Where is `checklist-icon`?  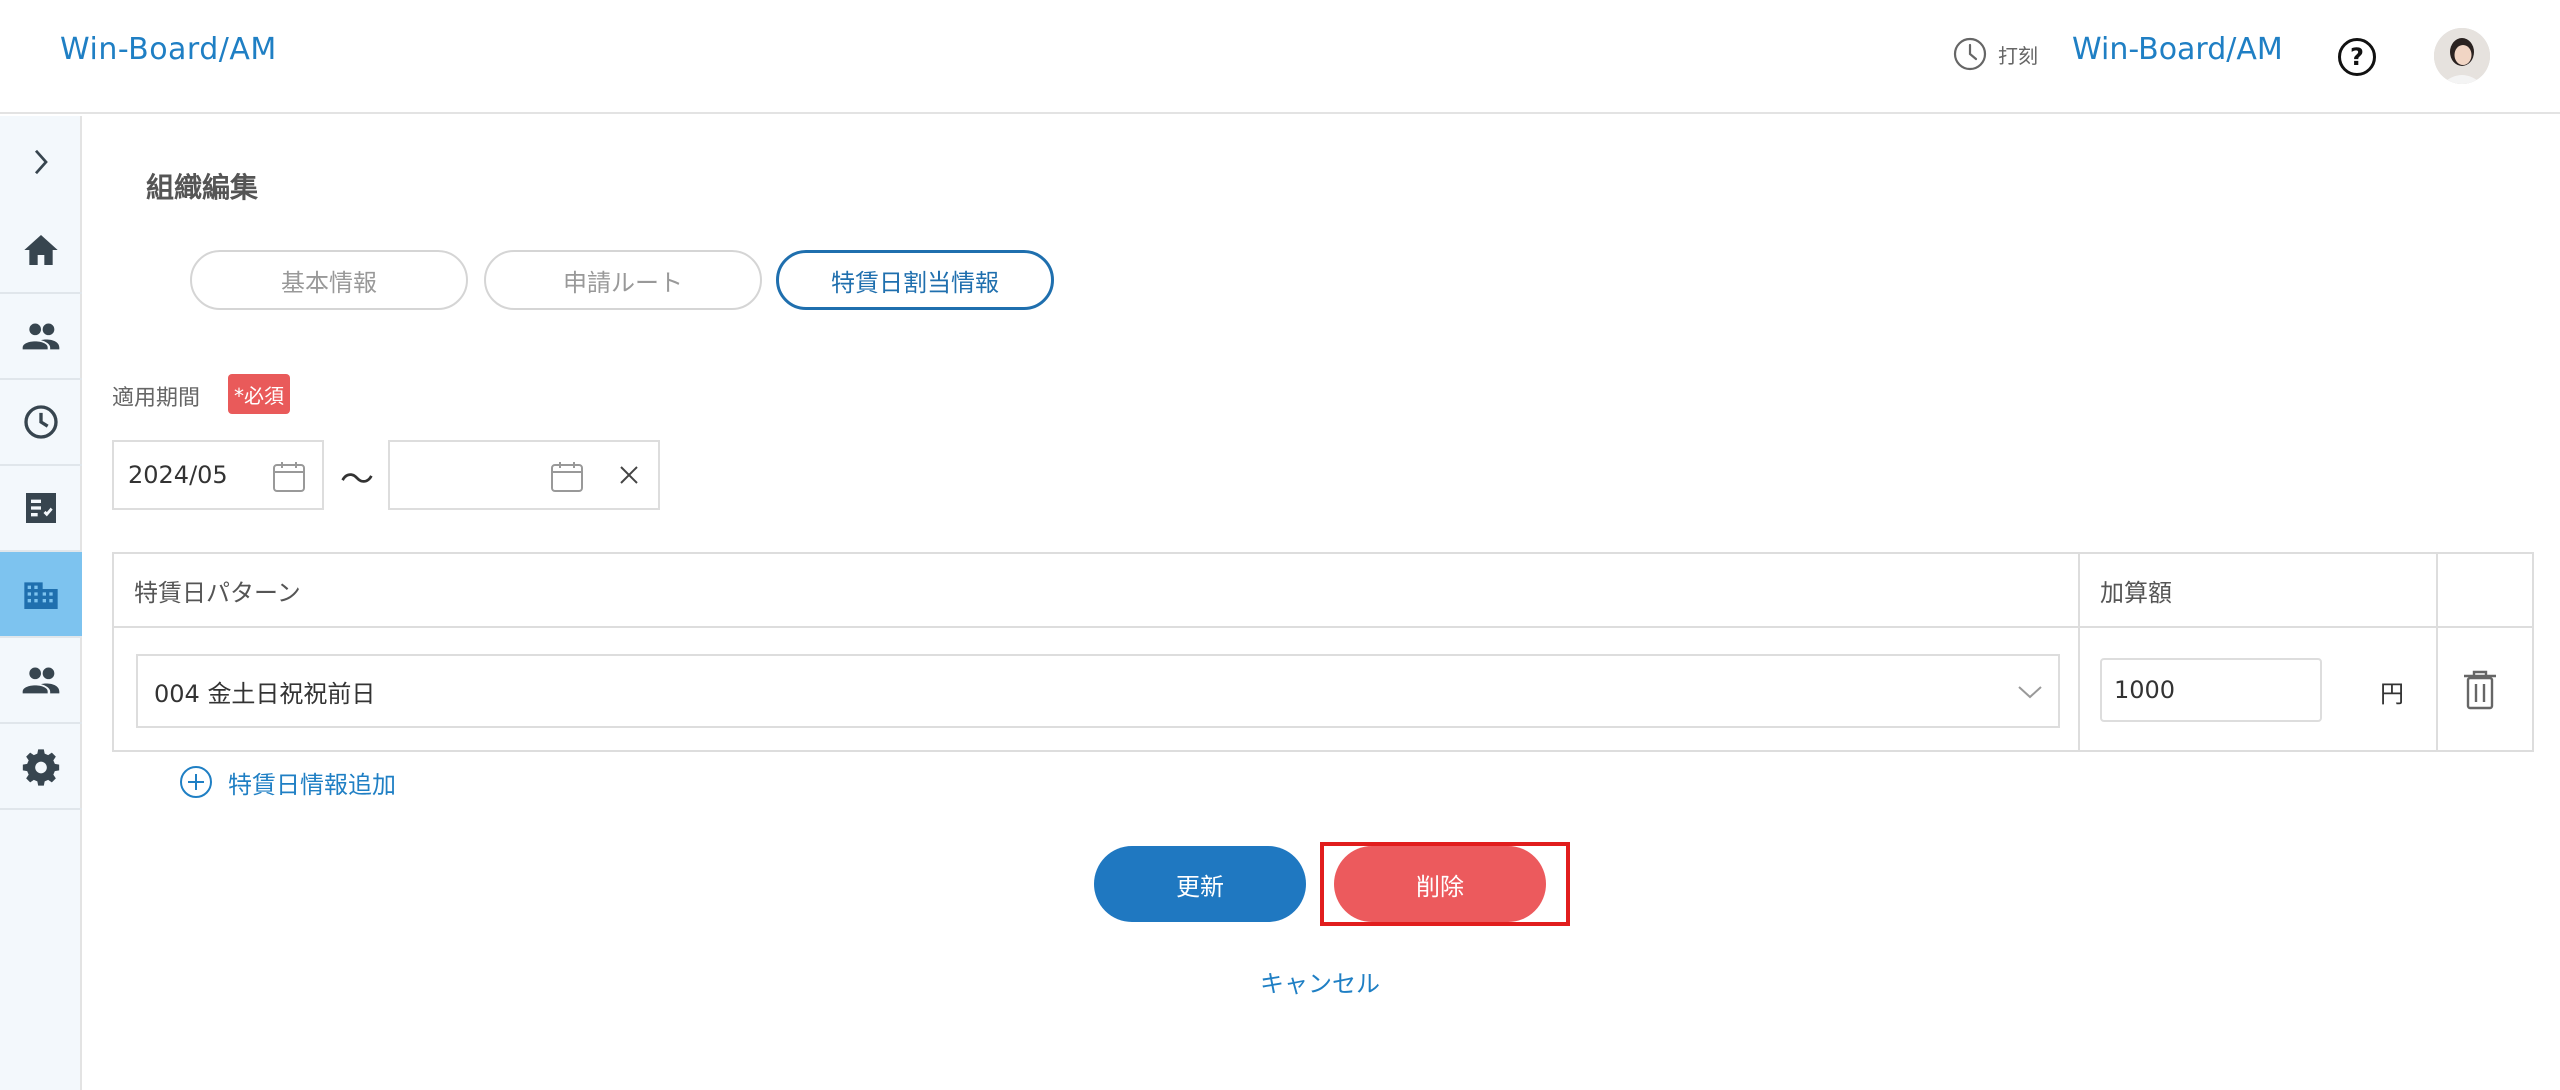
checklist-icon is located at coordinates (41, 508).